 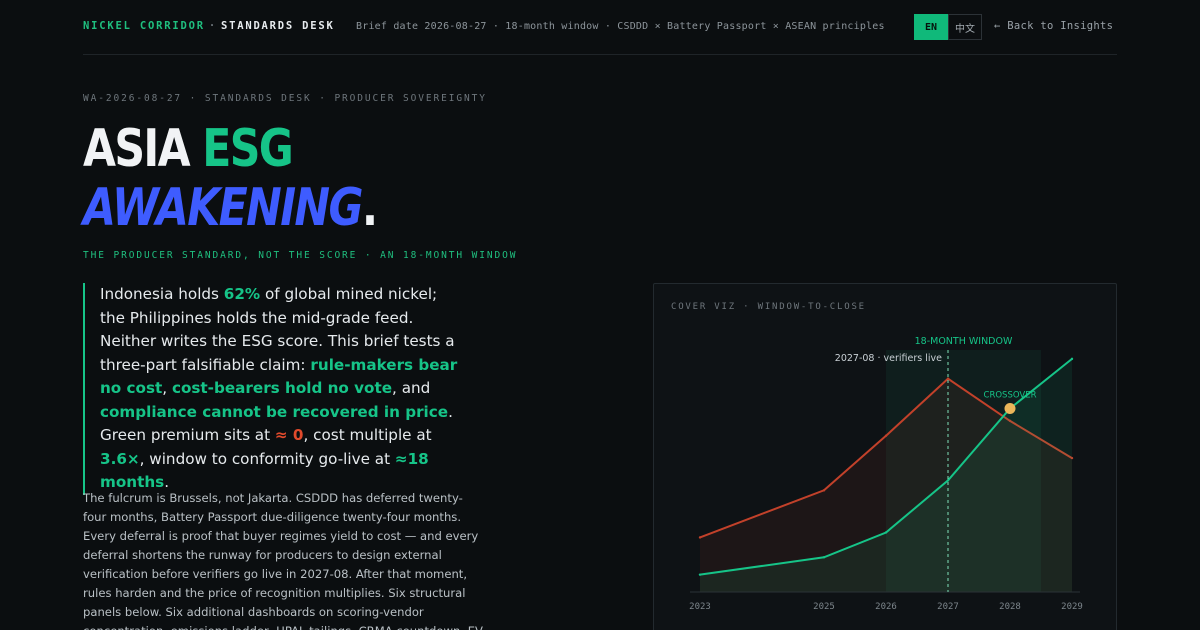 I want to click on x-tick-label: 2028, so click(x=1010, y=607).